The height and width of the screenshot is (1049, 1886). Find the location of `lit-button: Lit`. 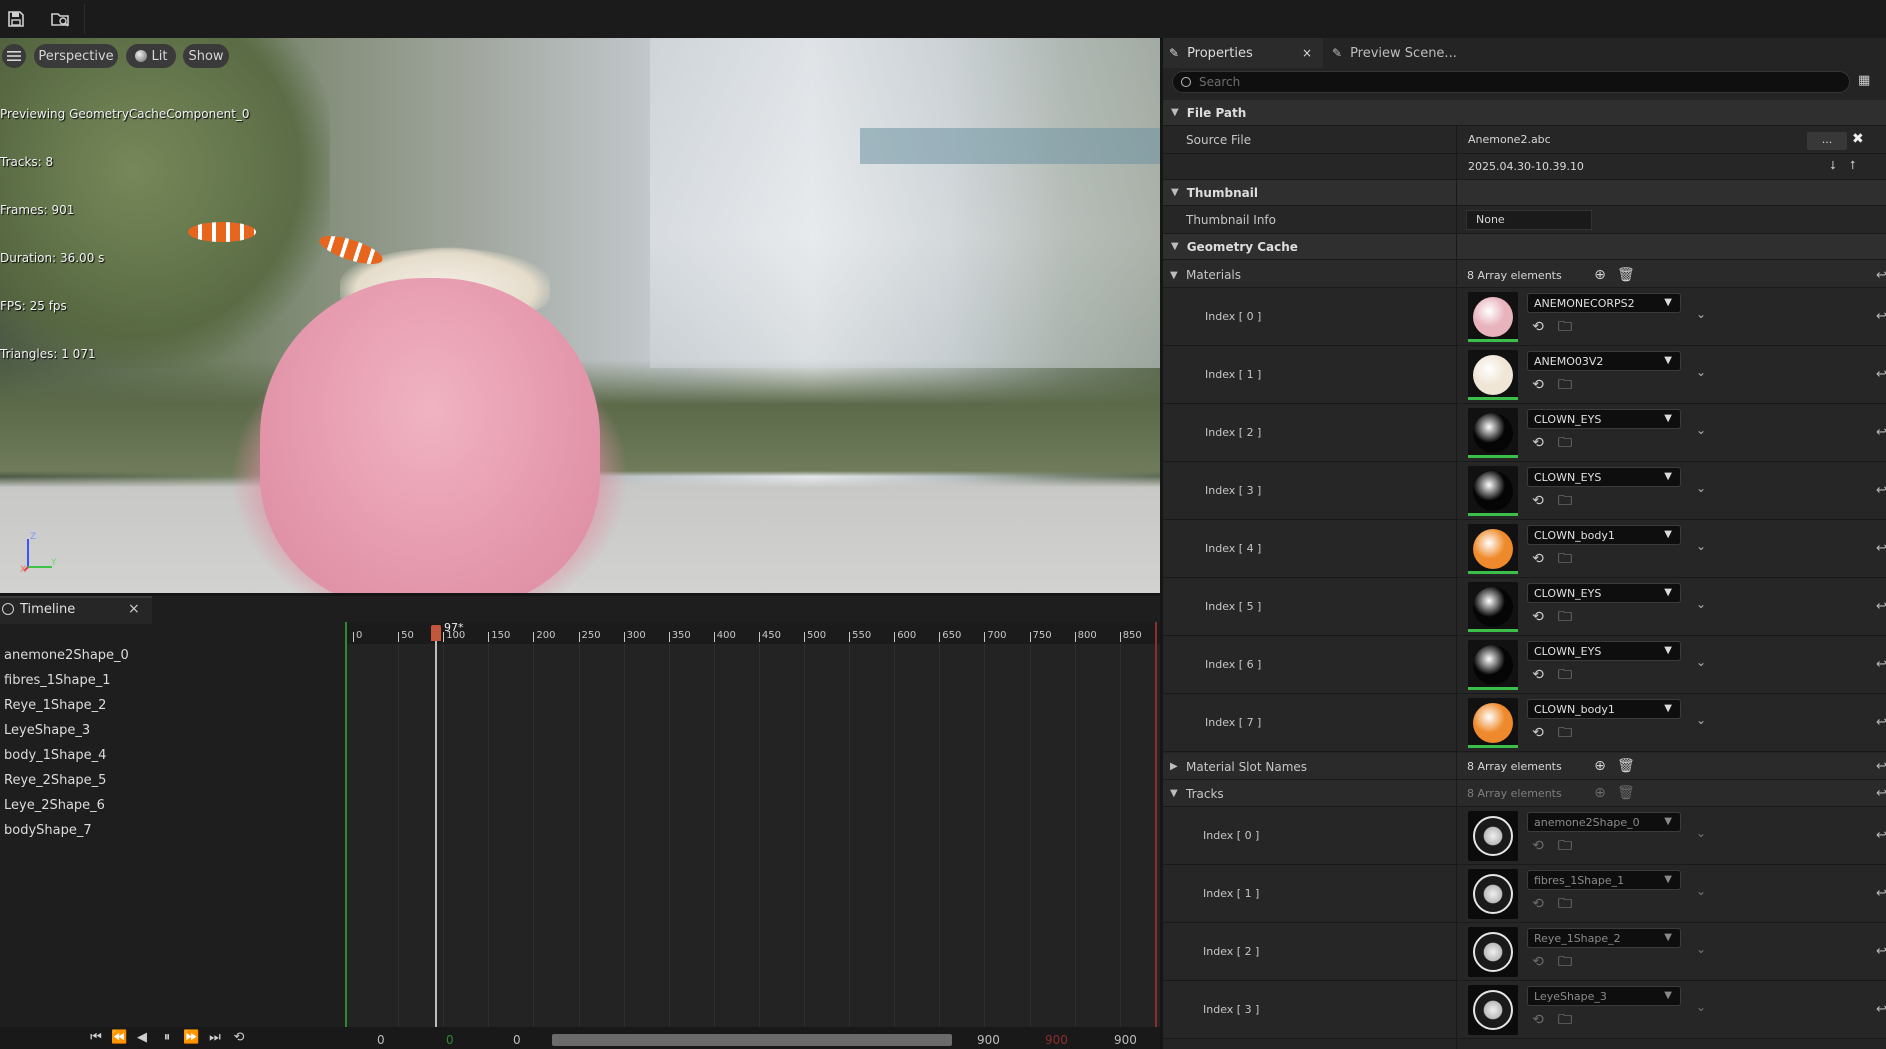

lit-button: Lit is located at coordinates (151, 56).